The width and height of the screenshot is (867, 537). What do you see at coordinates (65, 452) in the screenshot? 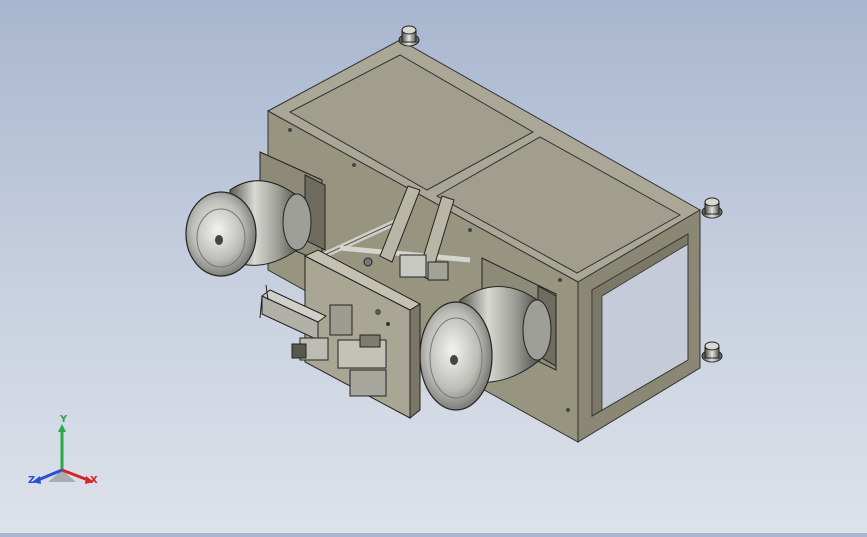
I see `orientation-triad: Y X Z` at bounding box center [65, 452].